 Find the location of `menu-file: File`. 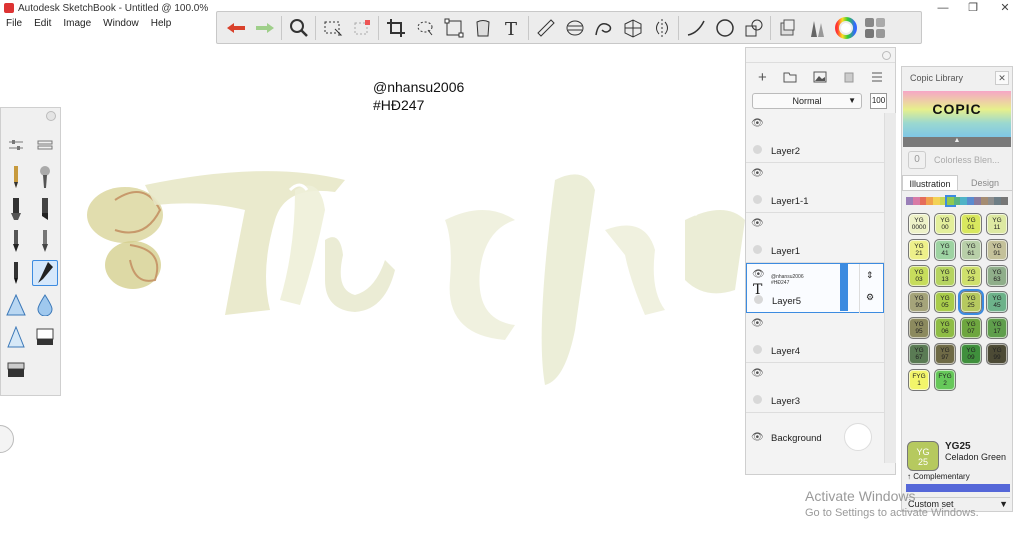

menu-file: File is located at coordinates (14, 24).